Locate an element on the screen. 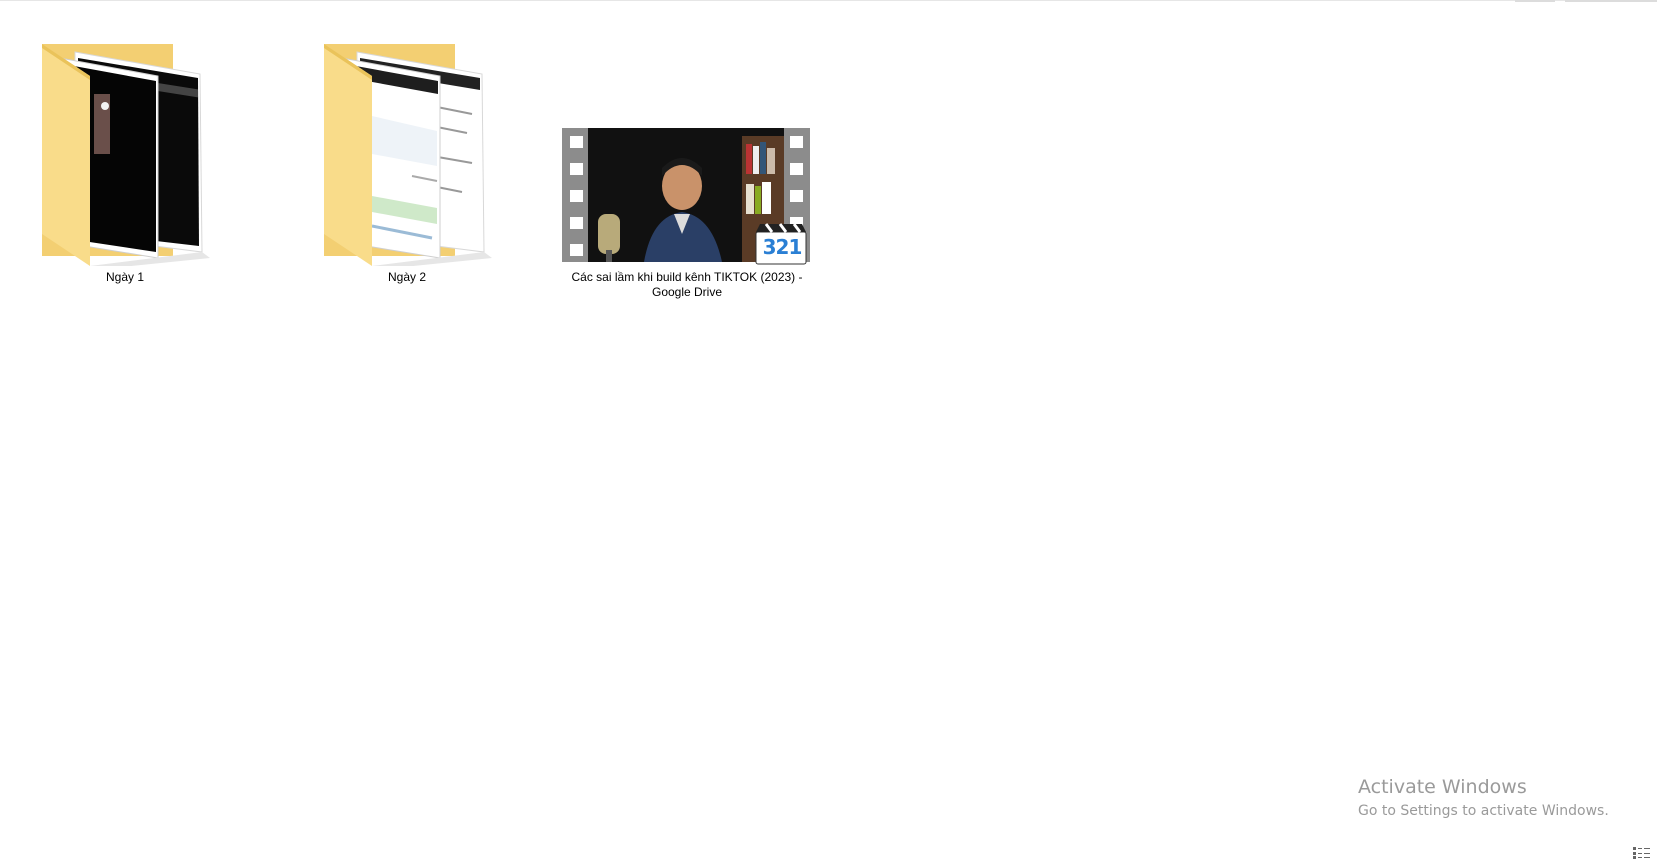  badge-number: 321 is located at coordinates (782, 247).